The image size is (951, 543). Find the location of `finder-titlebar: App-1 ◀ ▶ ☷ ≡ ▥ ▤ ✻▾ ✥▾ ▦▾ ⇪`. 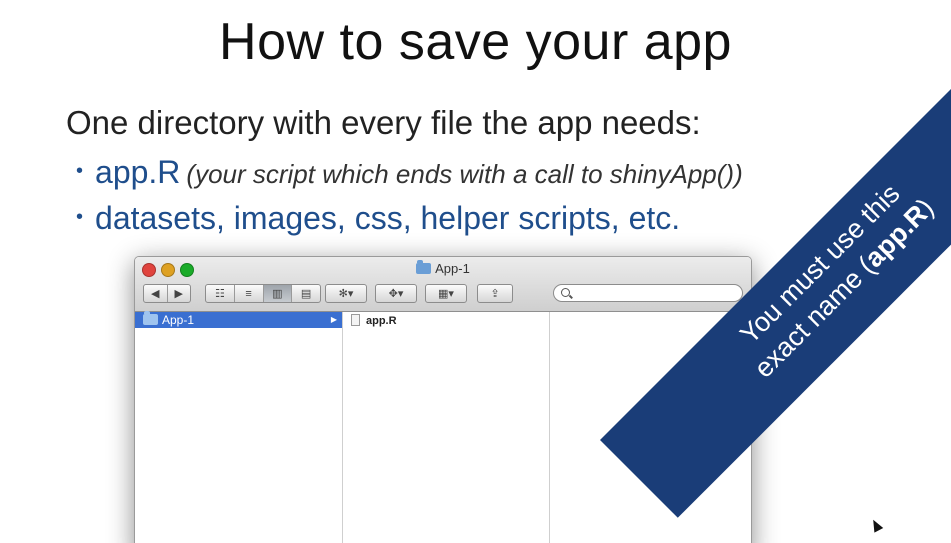

finder-titlebar: App-1 ◀ ▶ ☷ ≡ ▥ ▤ ✻▾ ✥▾ ▦▾ ⇪ is located at coordinates (443, 284).